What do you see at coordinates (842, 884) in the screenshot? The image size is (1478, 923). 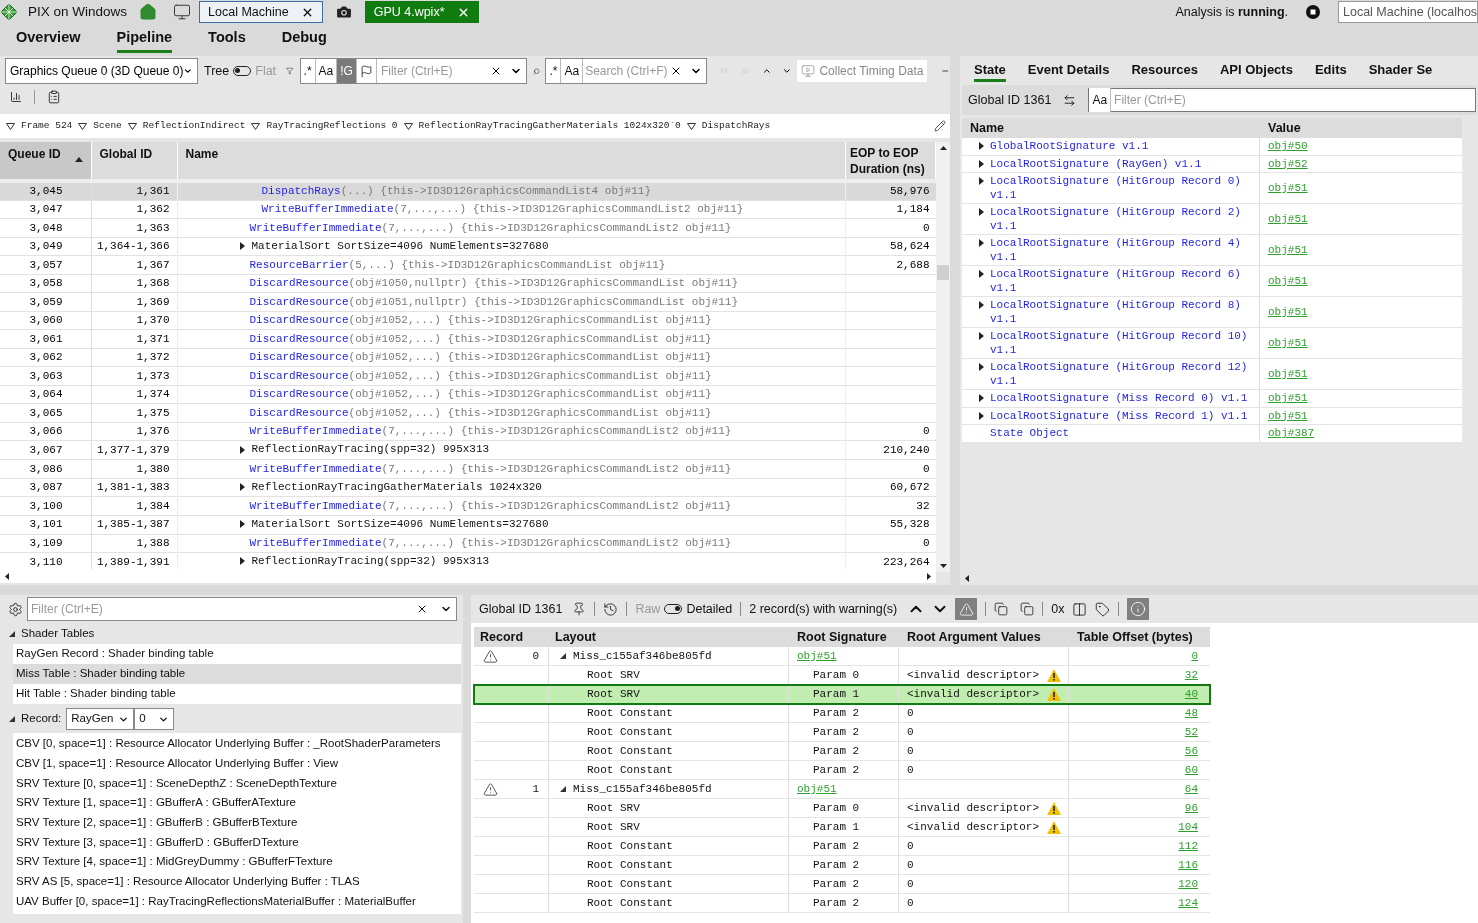 I see `record-row: Root Constant Param 2 0 120` at bounding box center [842, 884].